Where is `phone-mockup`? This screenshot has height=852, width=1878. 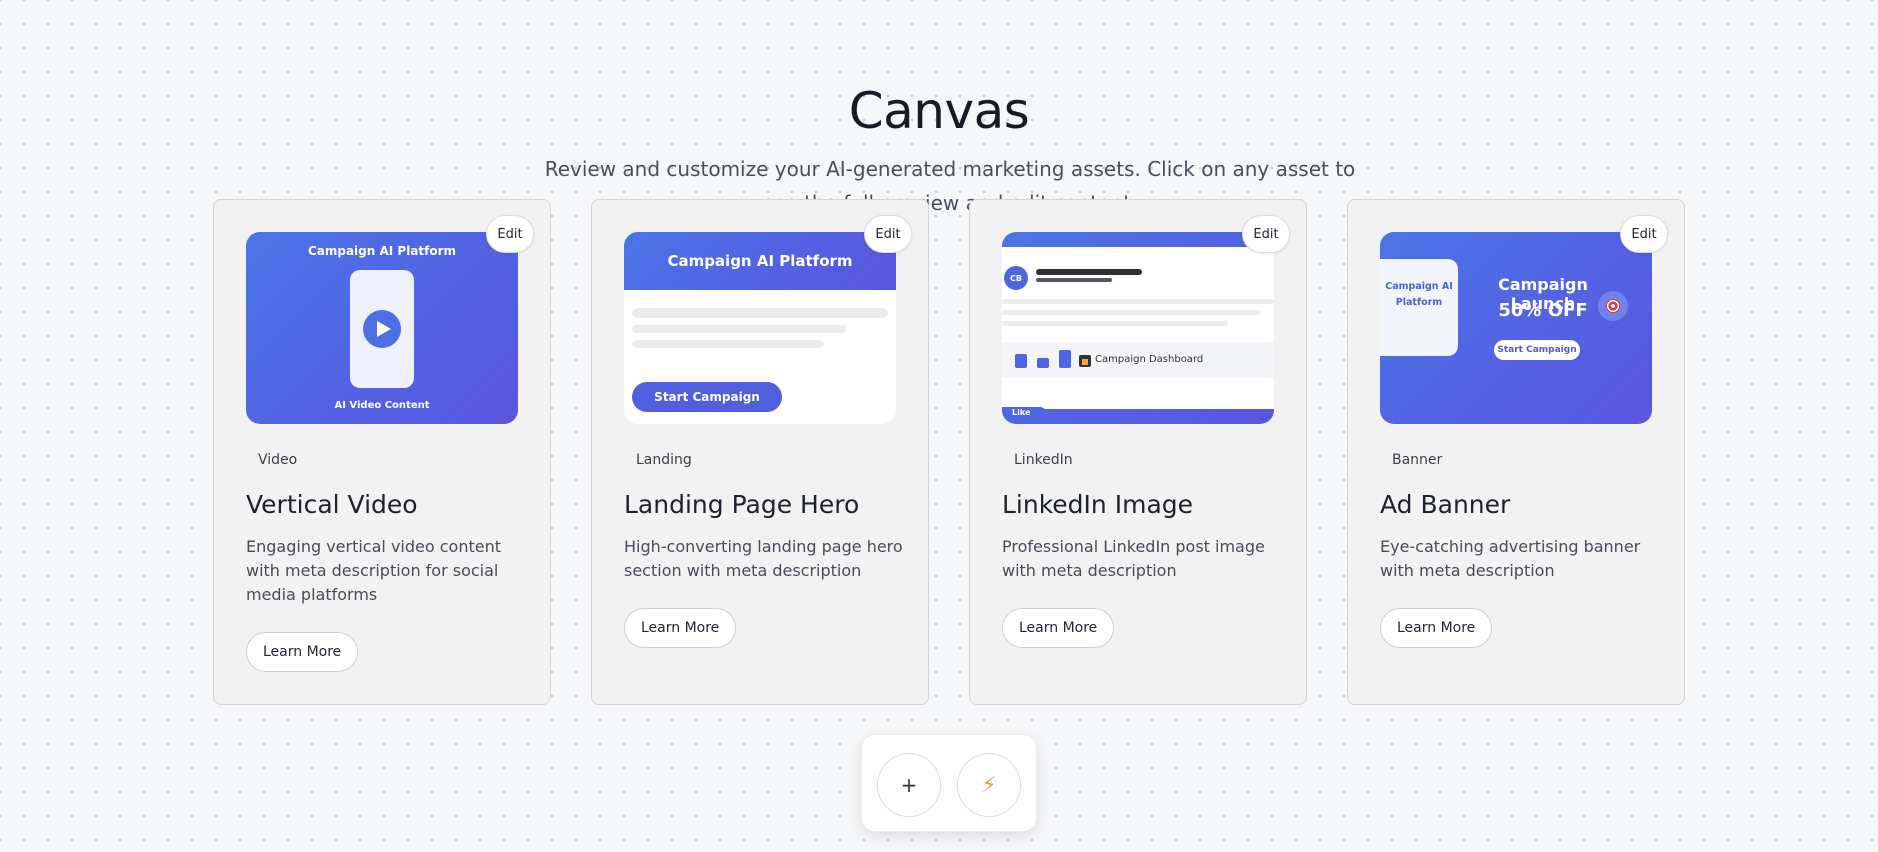 phone-mockup is located at coordinates (382, 329).